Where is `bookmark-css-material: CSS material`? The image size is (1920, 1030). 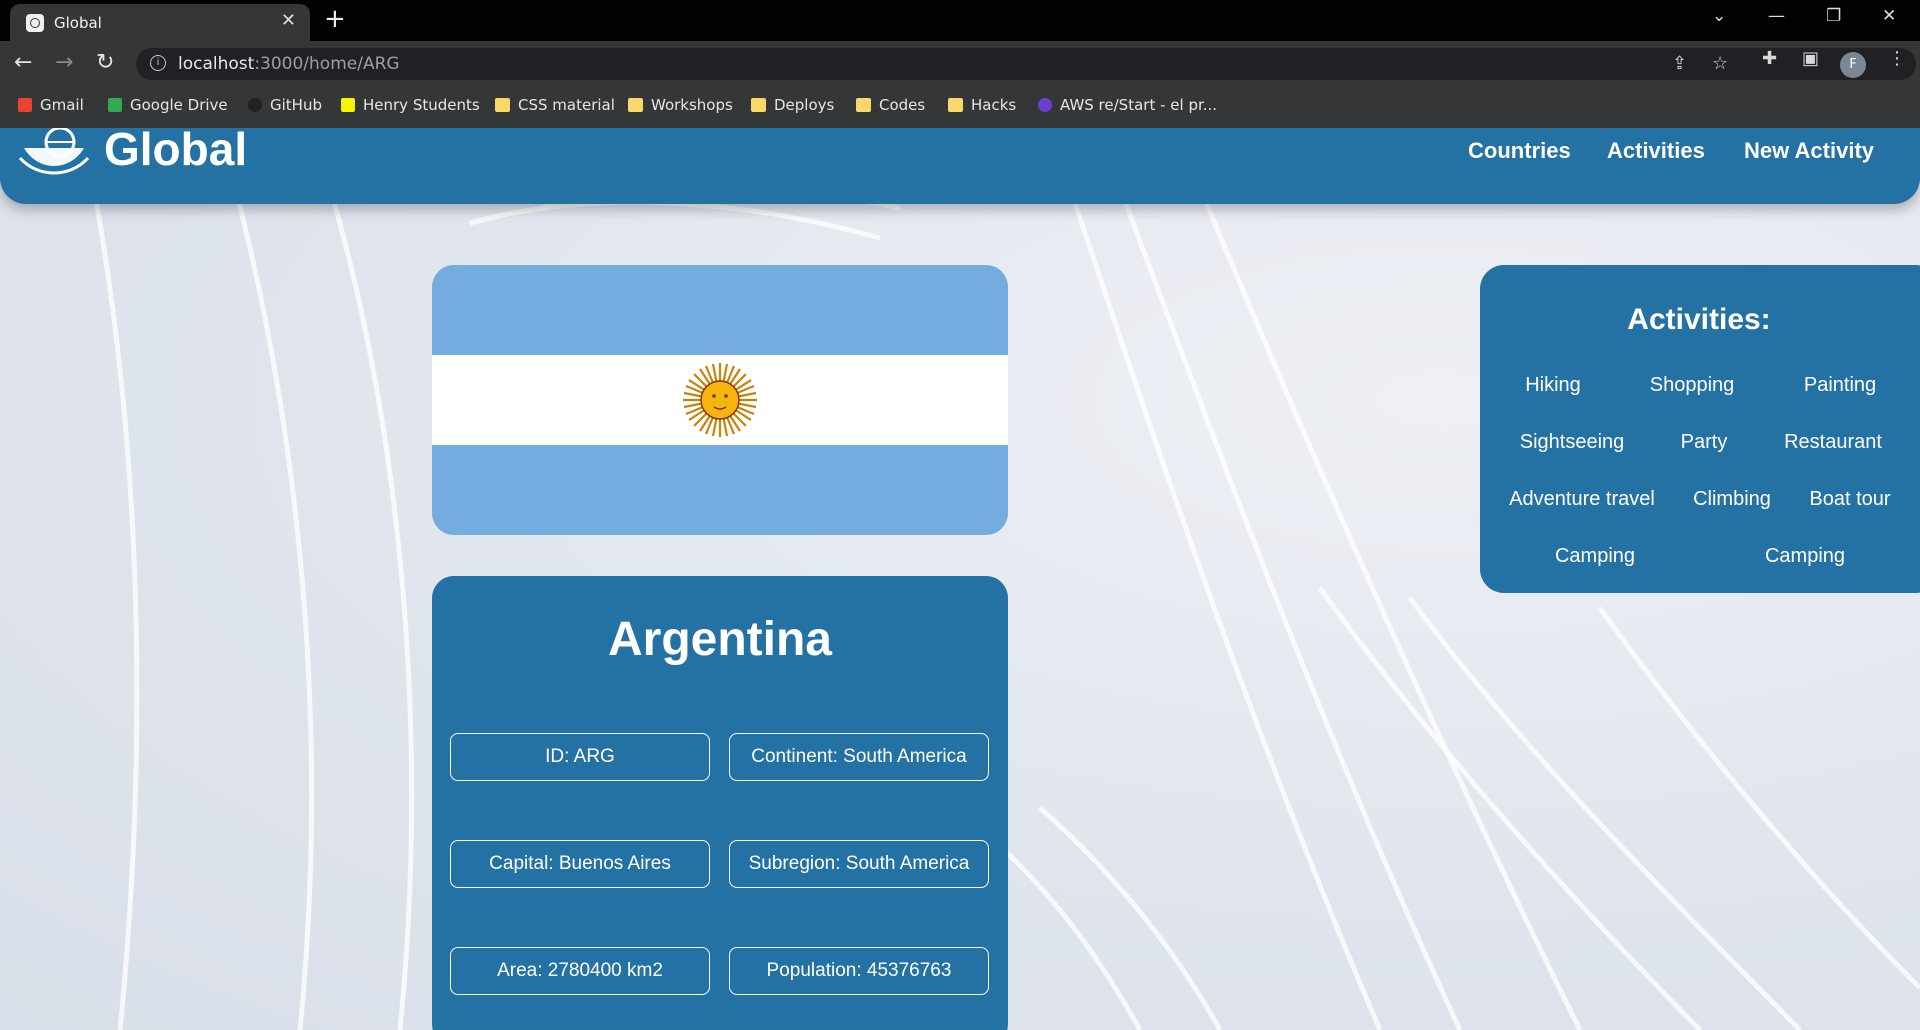
bookmark-css-material: CSS material is located at coordinates (555, 105).